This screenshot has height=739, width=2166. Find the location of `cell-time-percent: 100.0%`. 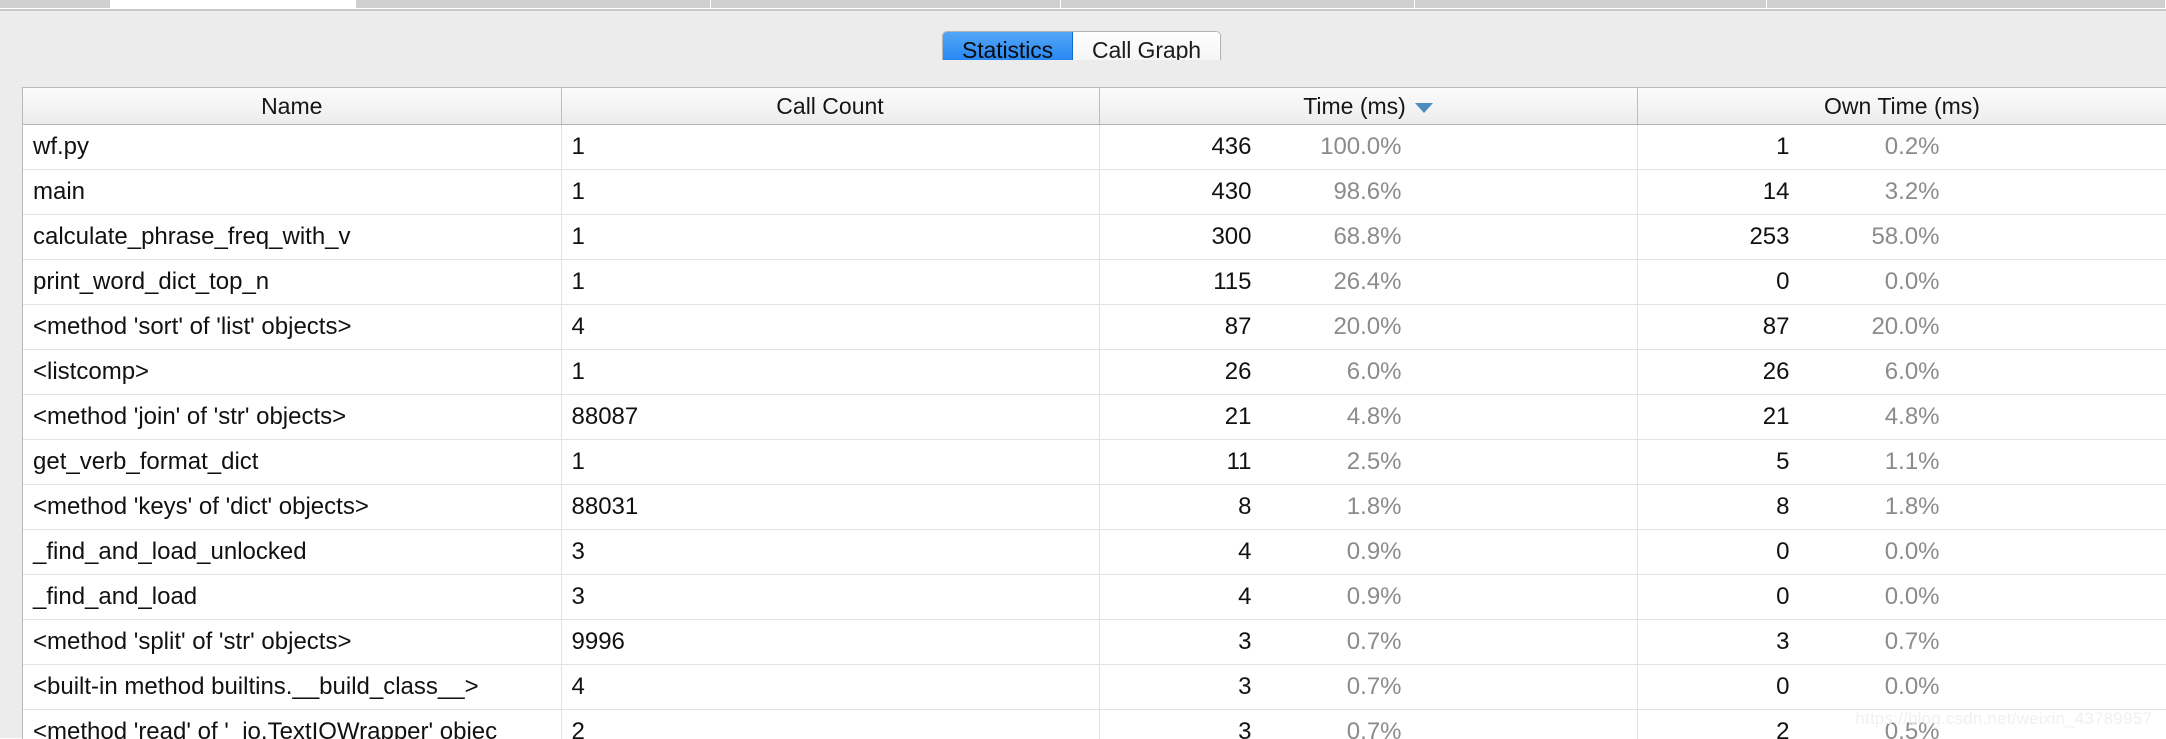

cell-time-percent: 100.0% is located at coordinates (1327, 147).